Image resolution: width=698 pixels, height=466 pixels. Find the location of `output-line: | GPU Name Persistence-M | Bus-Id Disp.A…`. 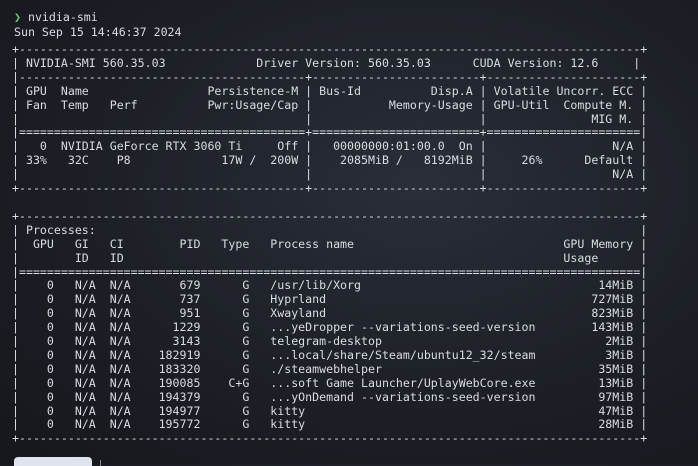

output-line: | GPU Name Persistence-M | Bus-Id Disp.A… is located at coordinates (330, 90).